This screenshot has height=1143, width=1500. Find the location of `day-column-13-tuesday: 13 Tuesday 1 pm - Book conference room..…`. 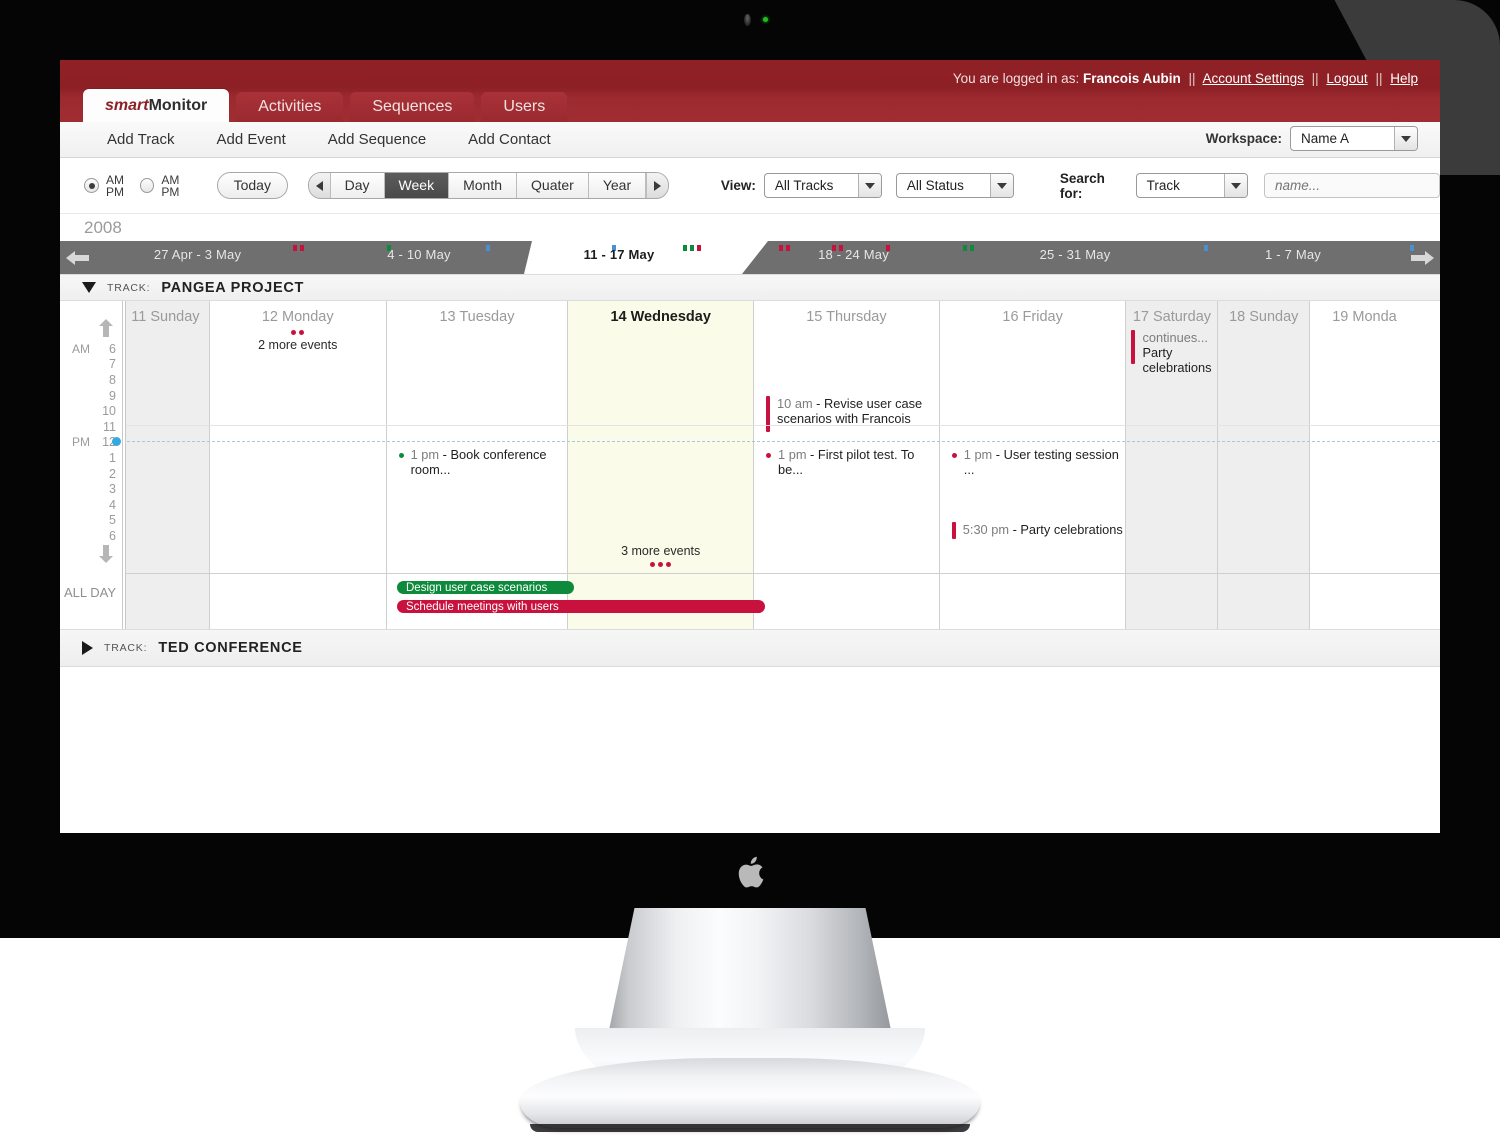

day-column-13-tuesday: 13 Tuesday 1 pm - Book conference room..… is located at coordinates (478, 465).